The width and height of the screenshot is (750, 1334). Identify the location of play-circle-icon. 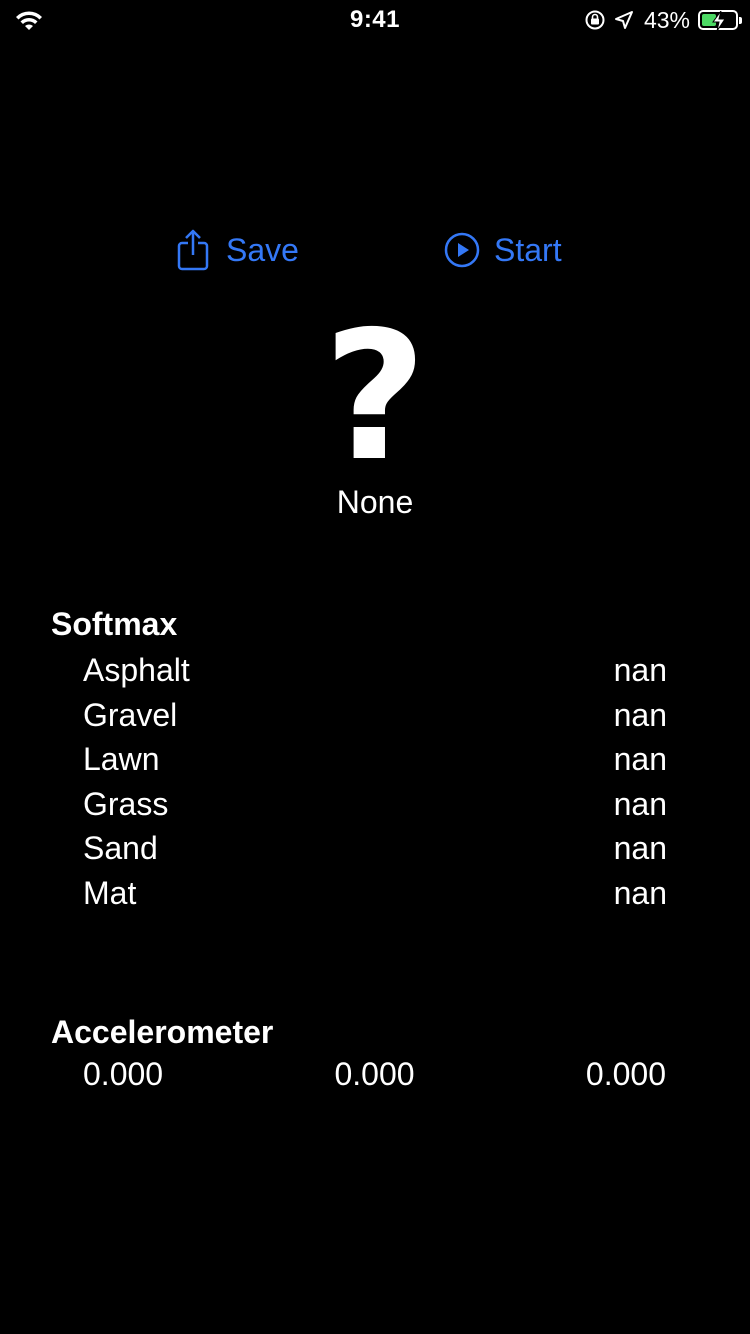
(462, 250).